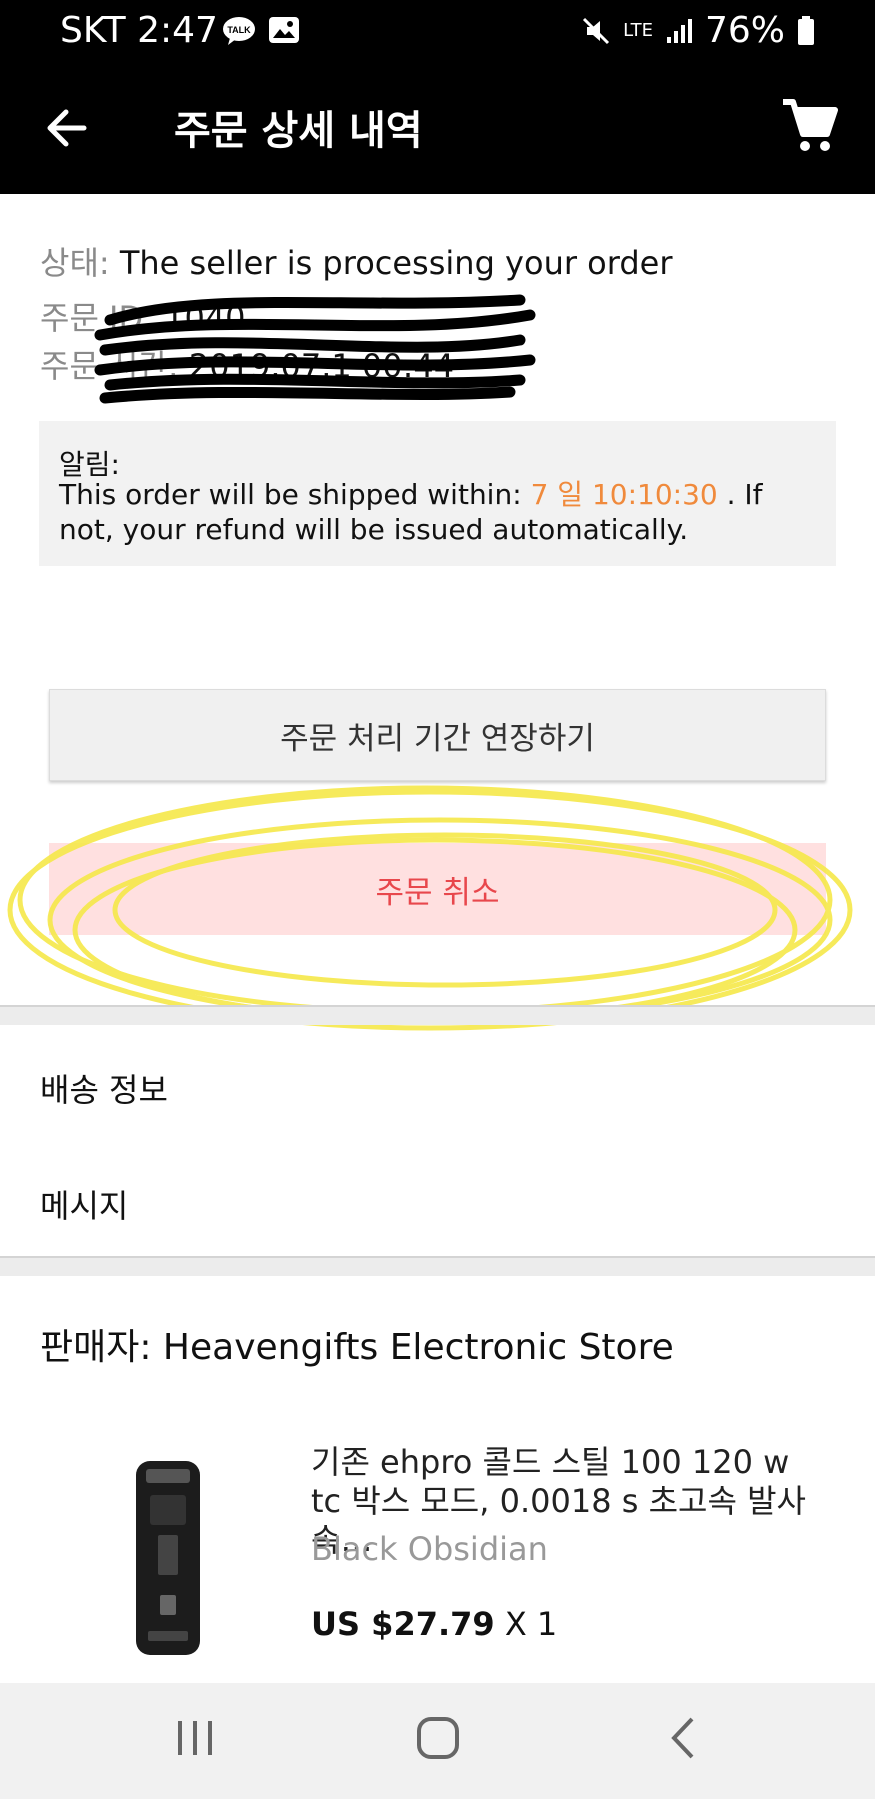  Describe the element at coordinates (806, 30) in the screenshot. I see `battery-icon` at that location.